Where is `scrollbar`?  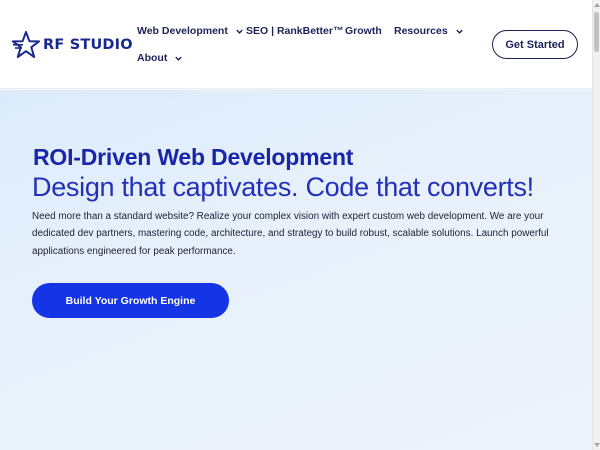
scrollbar is located at coordinates (596, 225).